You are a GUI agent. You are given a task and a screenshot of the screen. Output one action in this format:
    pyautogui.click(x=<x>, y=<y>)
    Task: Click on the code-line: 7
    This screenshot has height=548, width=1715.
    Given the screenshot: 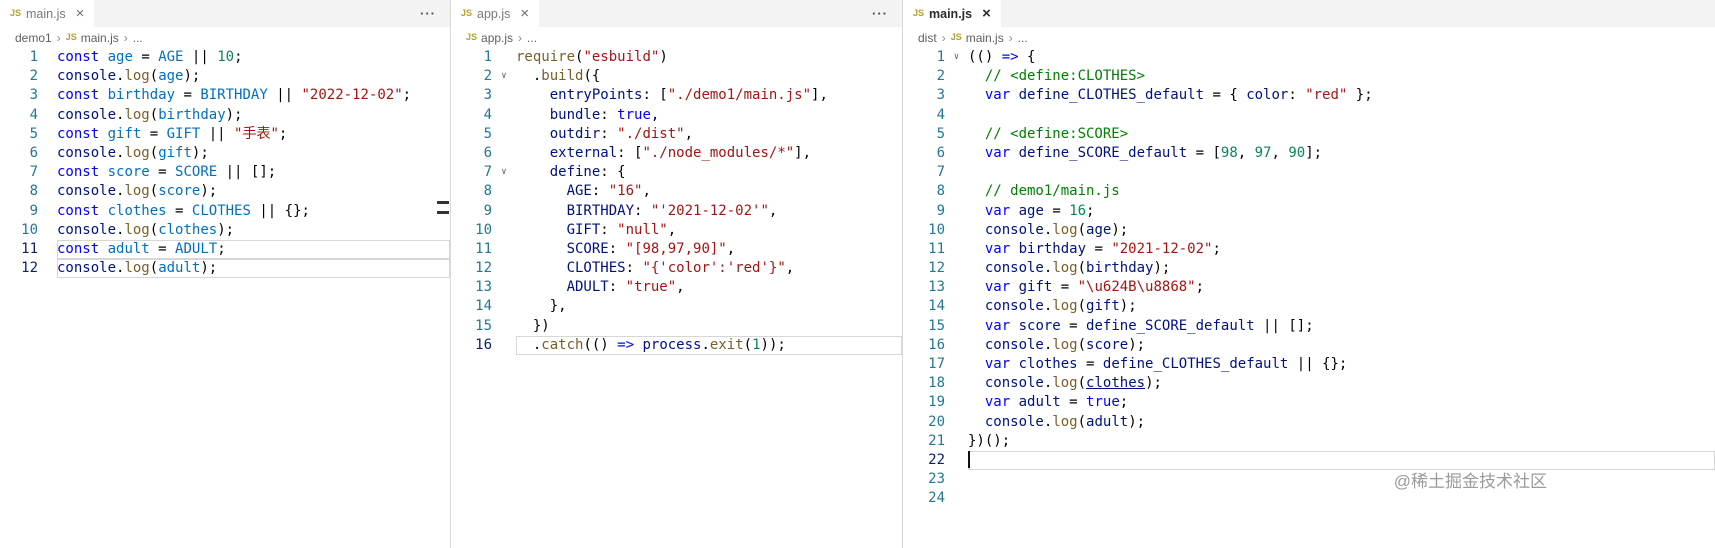 What is the action you would take?
    pyautogui.click(x=1309, y=172)
    